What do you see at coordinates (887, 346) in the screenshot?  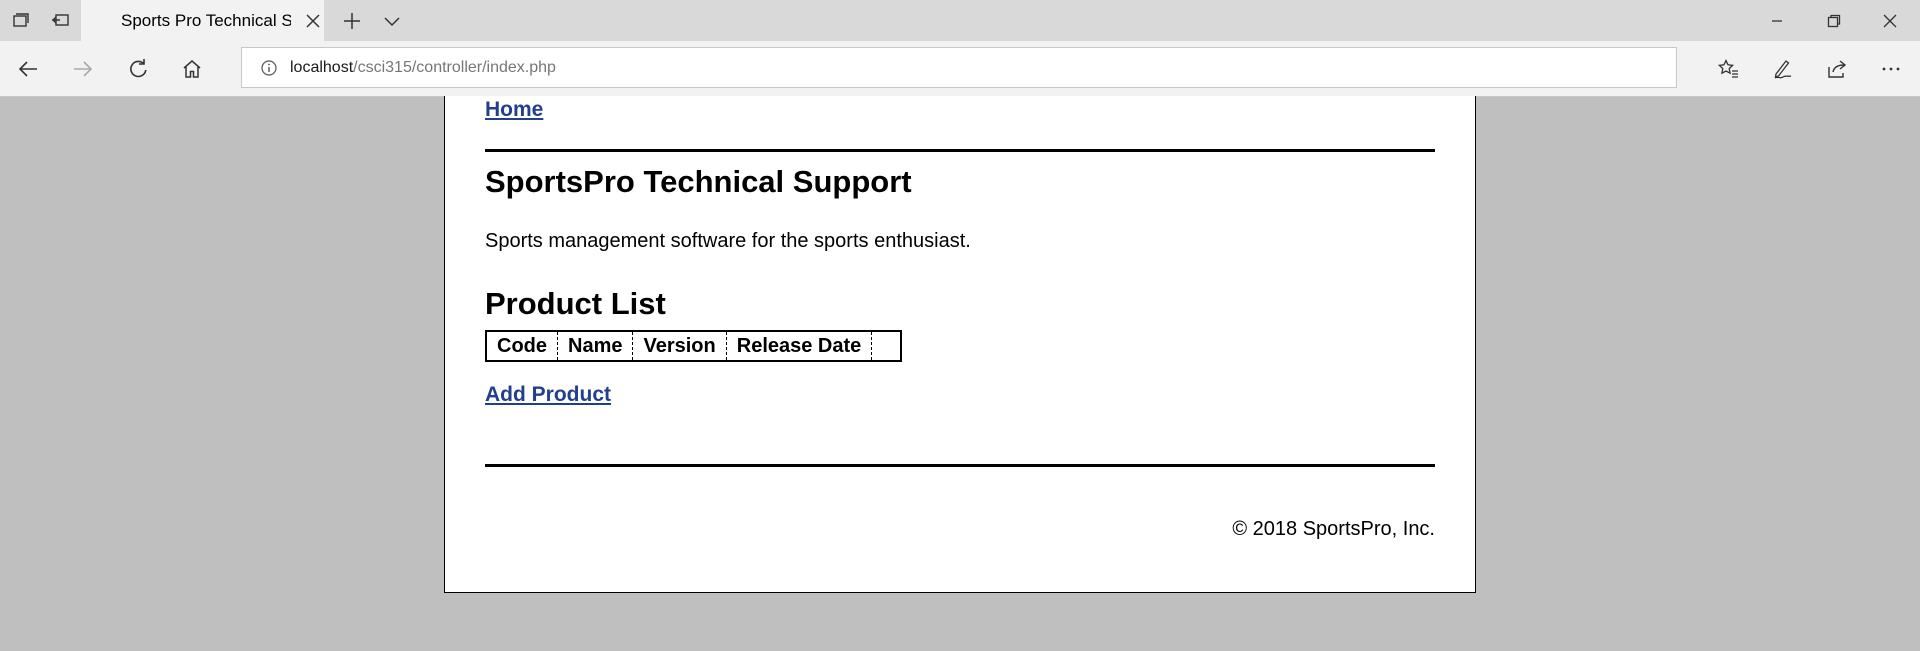 I see `column-header-actions` at bounding box center [887, 346].